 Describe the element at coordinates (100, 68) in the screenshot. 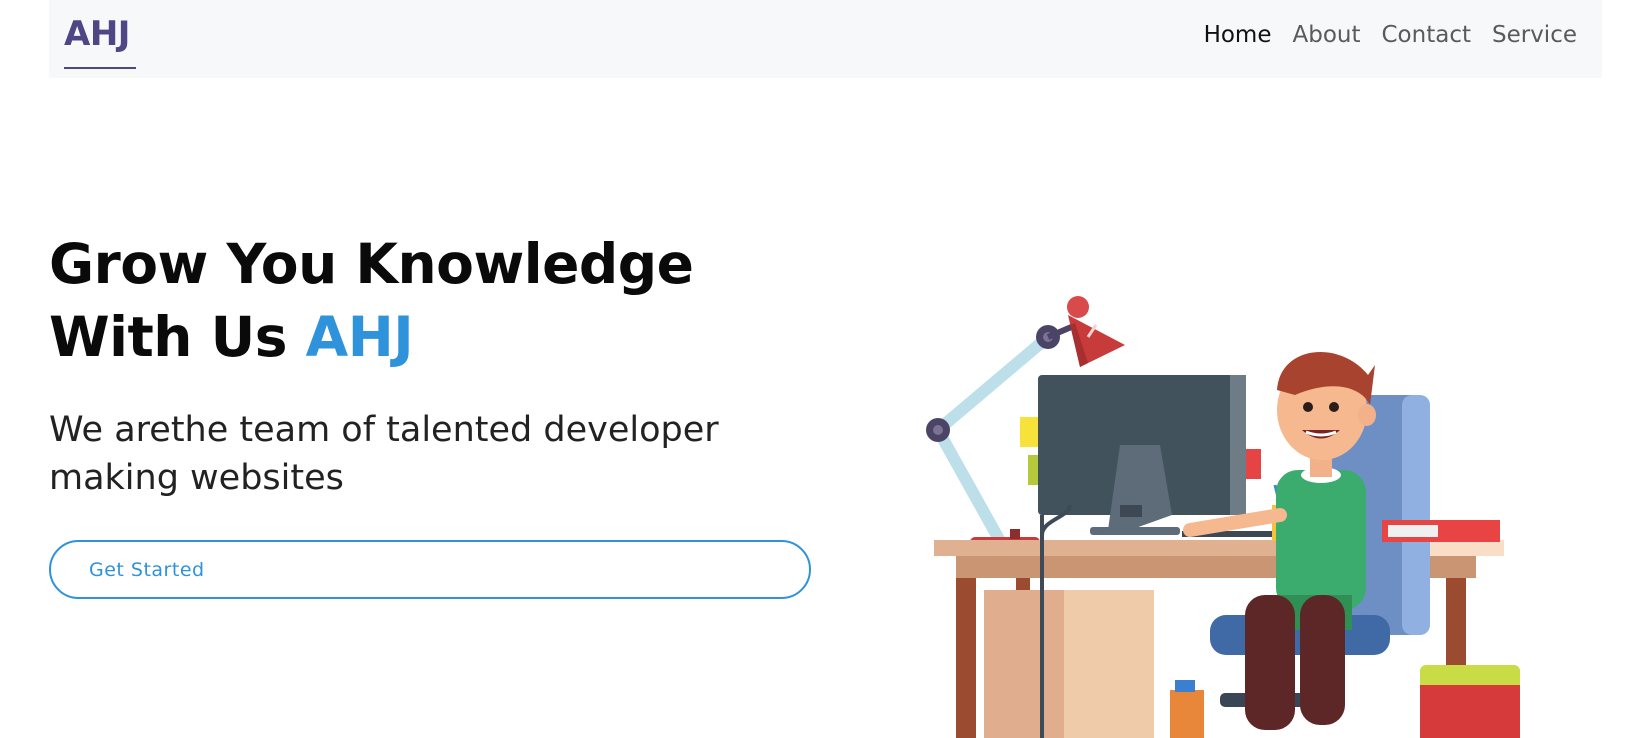

I see `brand-underline` at that location.